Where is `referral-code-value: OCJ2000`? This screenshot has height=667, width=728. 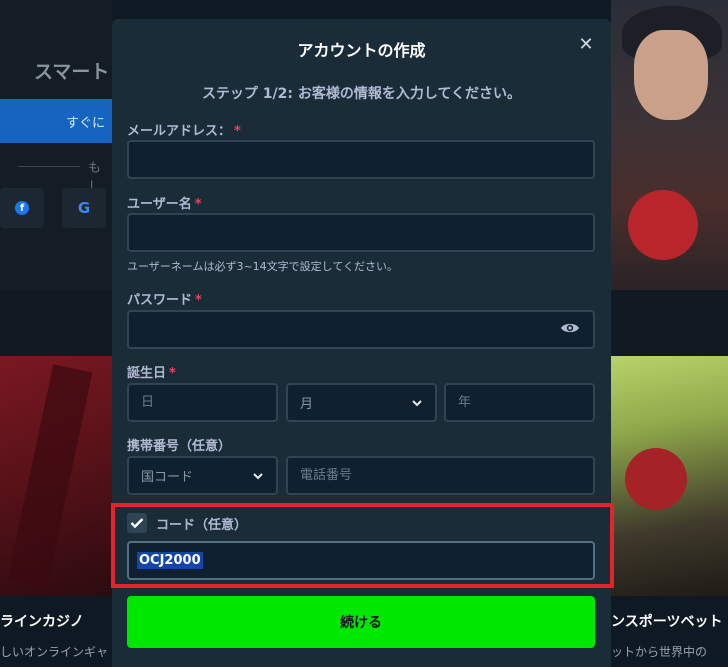 referral-code-value: OCJ2000 is located at coordinates (170, 560).